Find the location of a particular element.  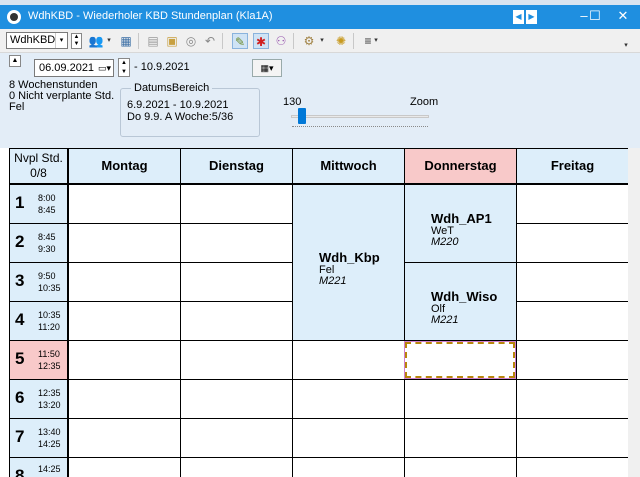

day-header-dienstag: Dienstag is located at coordinates (236, 166).